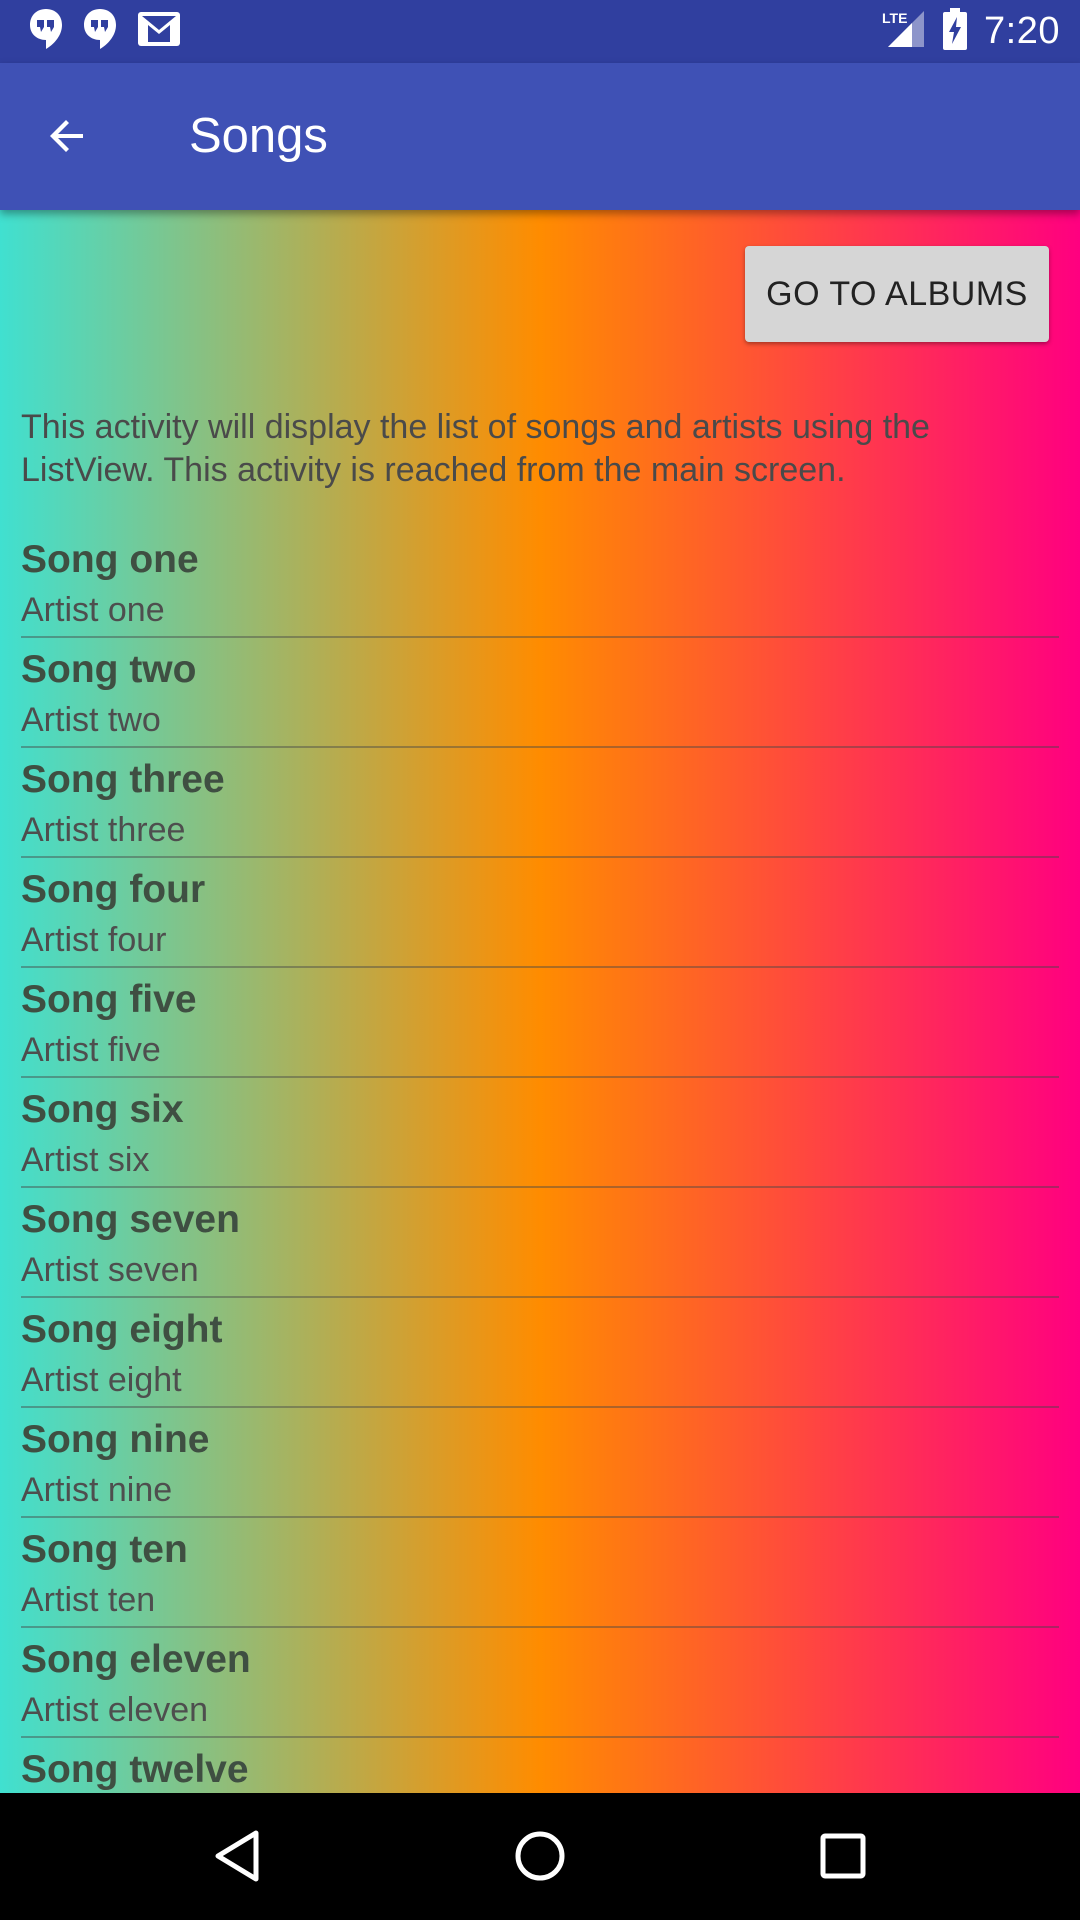 This screenshot has height=1920, width=1080. Describe the element at coordinates (101, 1380) in the screenshot. I see `song-artist: Artist eight` at that location.